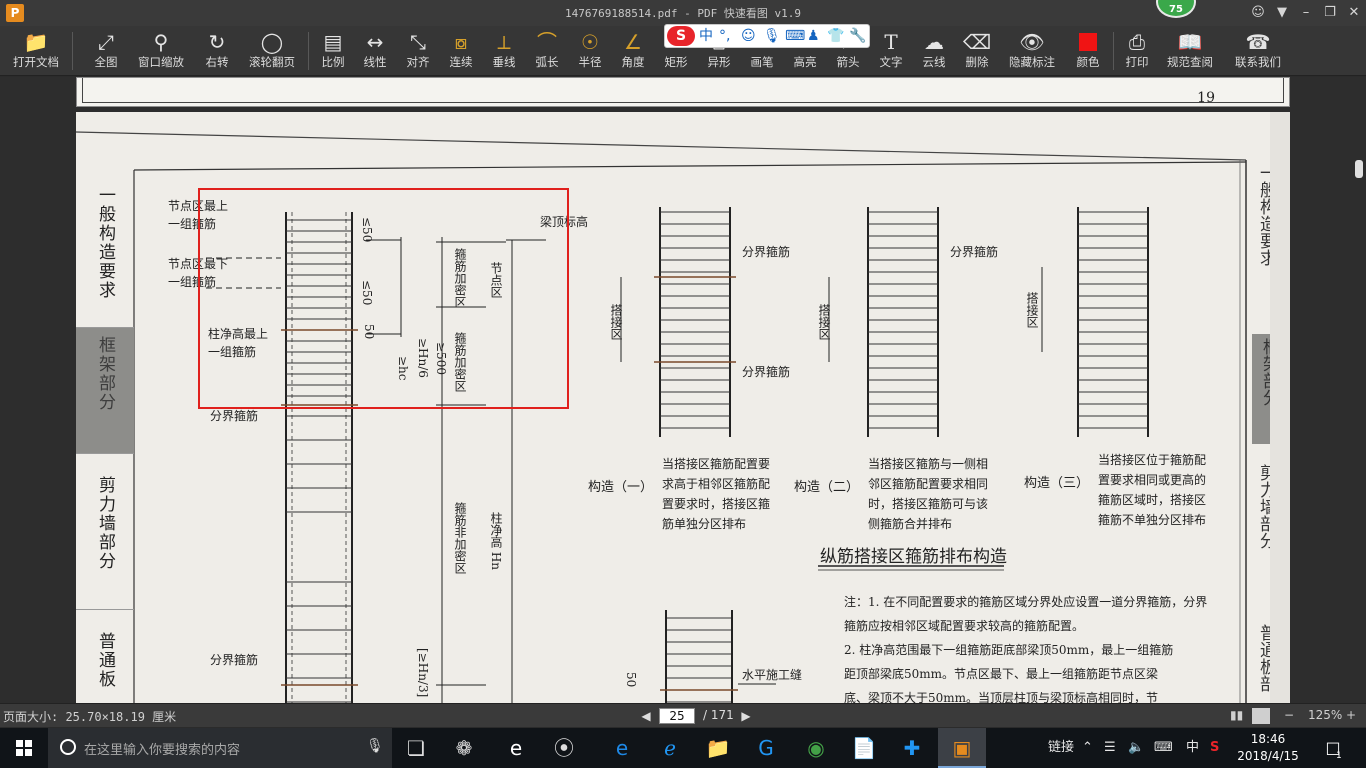  I want to click on construction-3-title: 构造（三）, so click(1057, 483).